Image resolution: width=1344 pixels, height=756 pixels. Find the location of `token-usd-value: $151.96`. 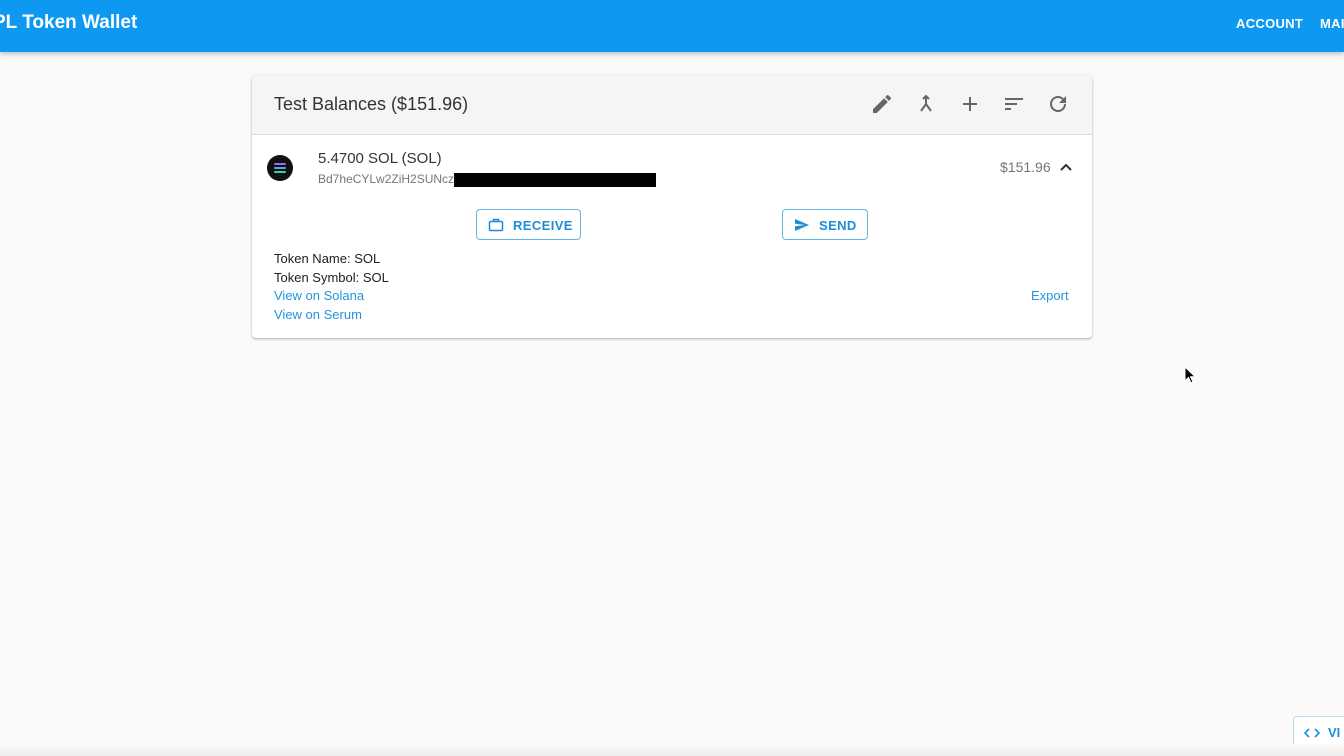

token-usd-value: $151.96 is located at coordinates (1025, 167).